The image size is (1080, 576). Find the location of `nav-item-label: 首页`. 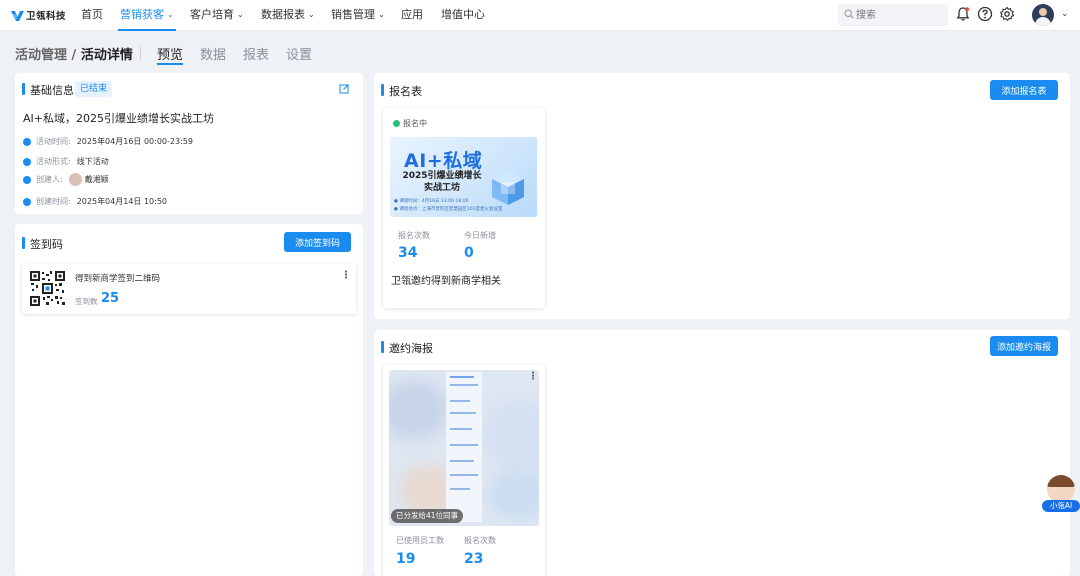

nav-item-label: 首页 is located at coordinates (92, 14).